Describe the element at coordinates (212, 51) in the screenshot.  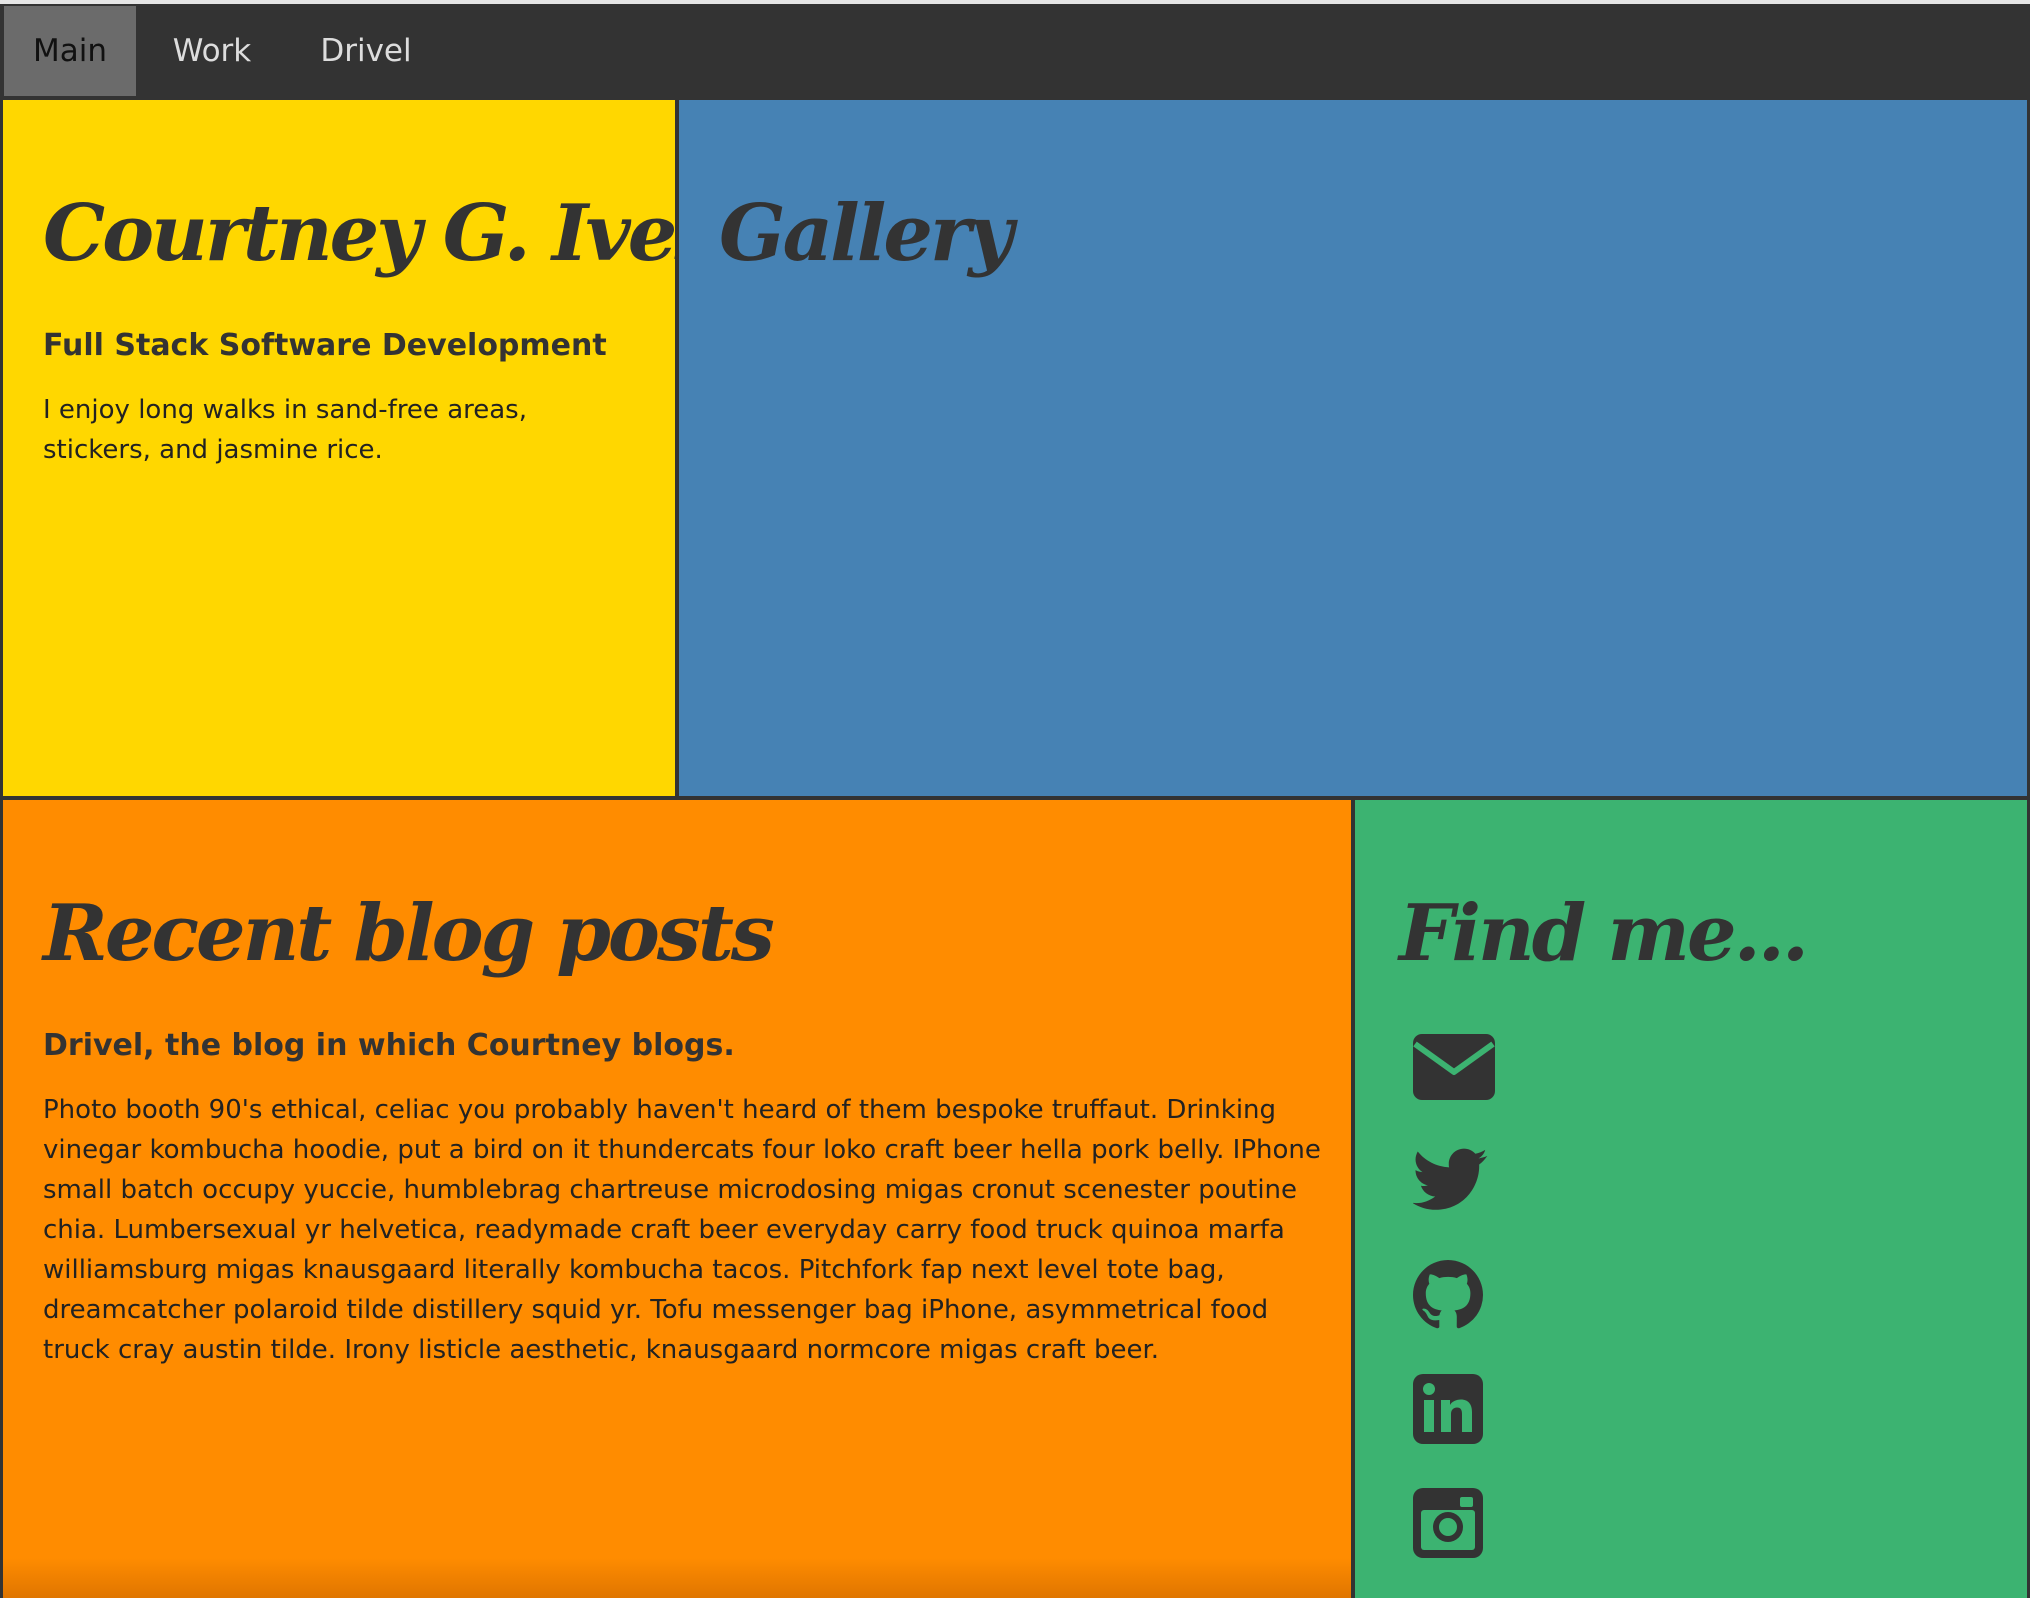
I see `nav-item-work: Work` at that location.